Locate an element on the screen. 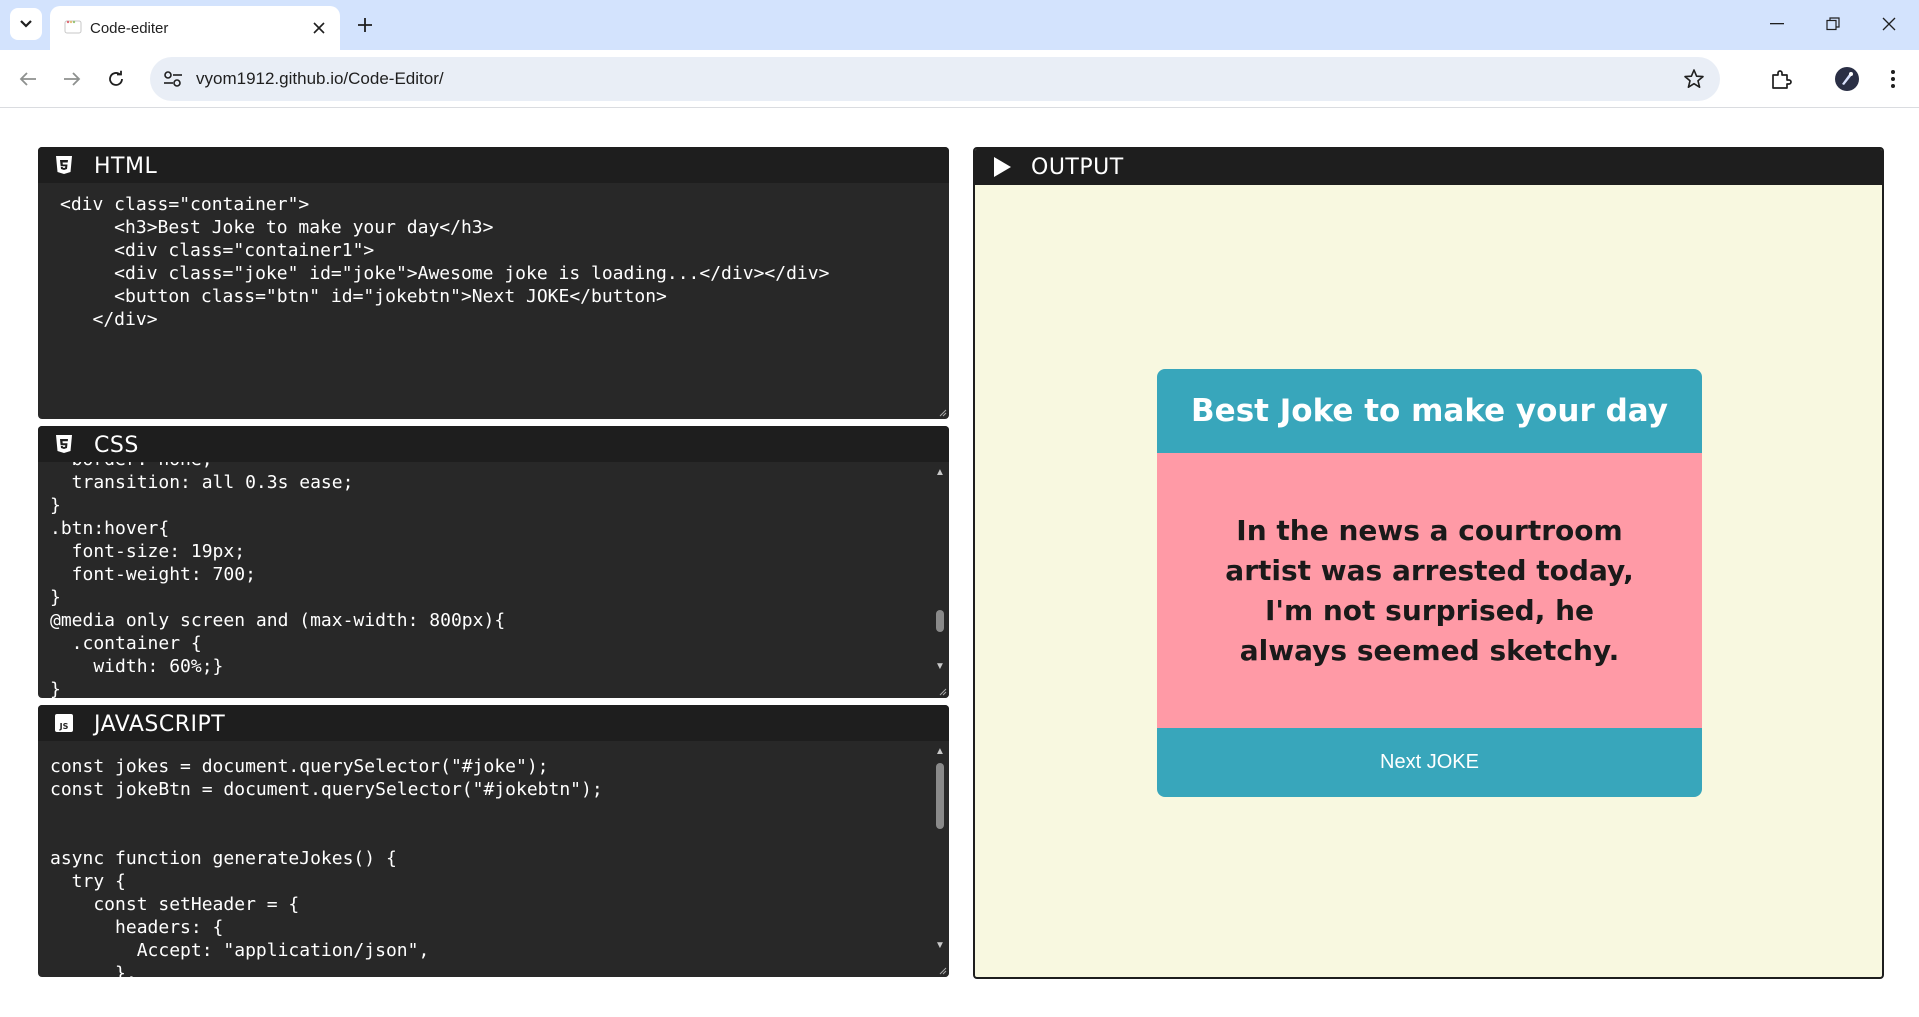 This screenshot has height=1017, width=1919. js-scrollbar: ▲ ▼ is located at coordinates (940, 859).